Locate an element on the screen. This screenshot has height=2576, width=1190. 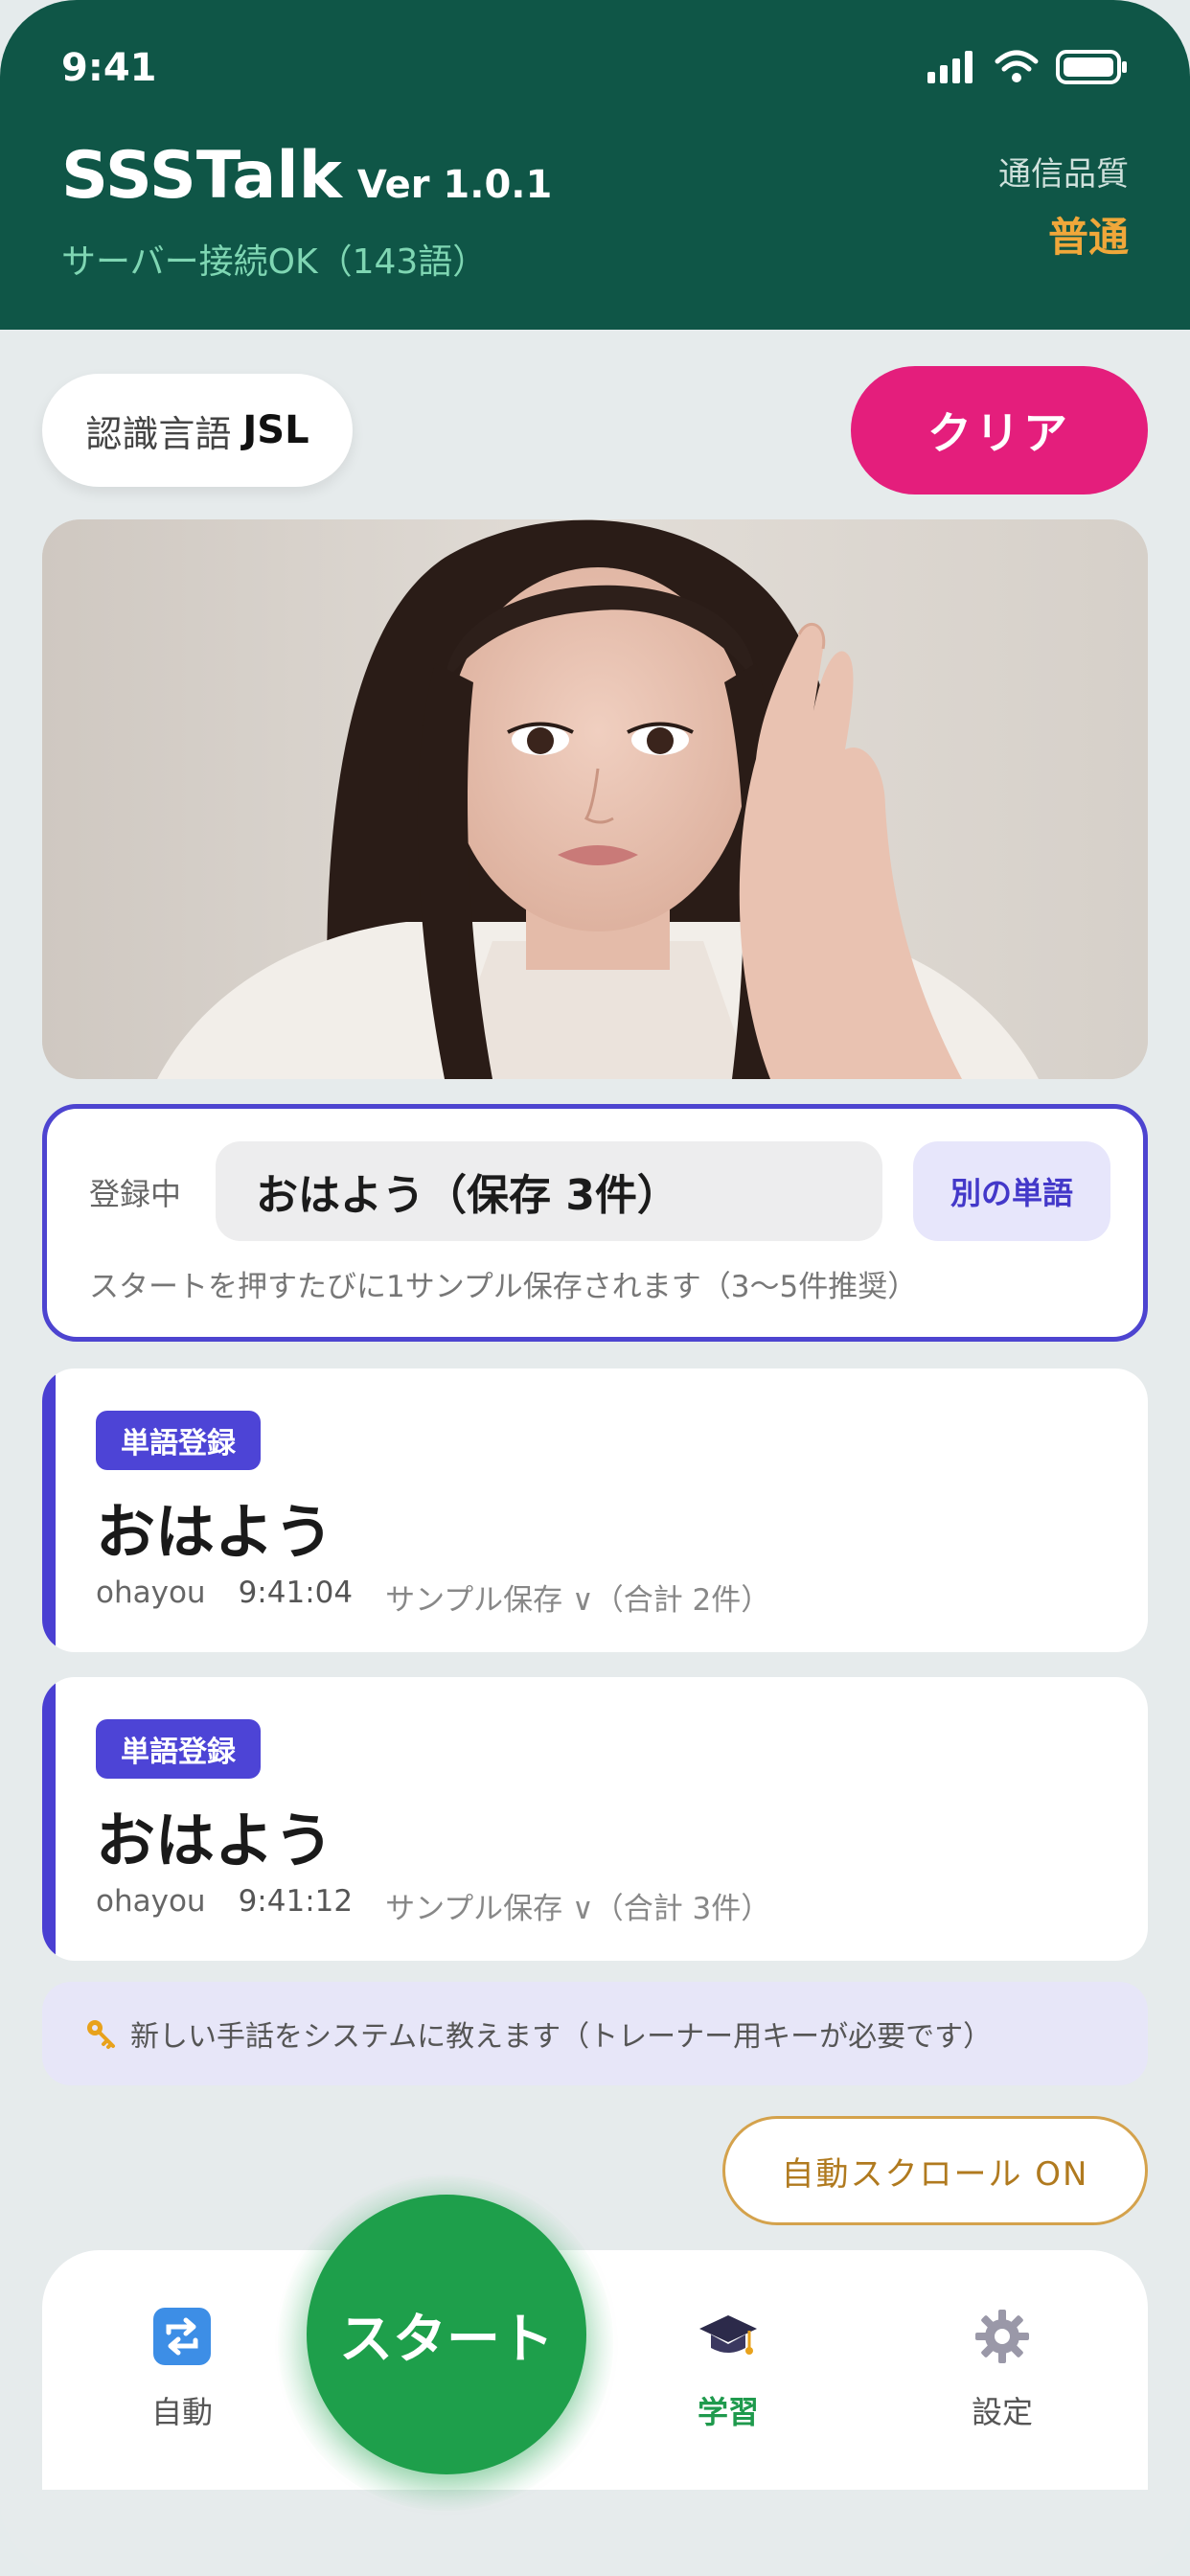
nav-item-settings: 設定 is located at coordinates (1002, 2369).